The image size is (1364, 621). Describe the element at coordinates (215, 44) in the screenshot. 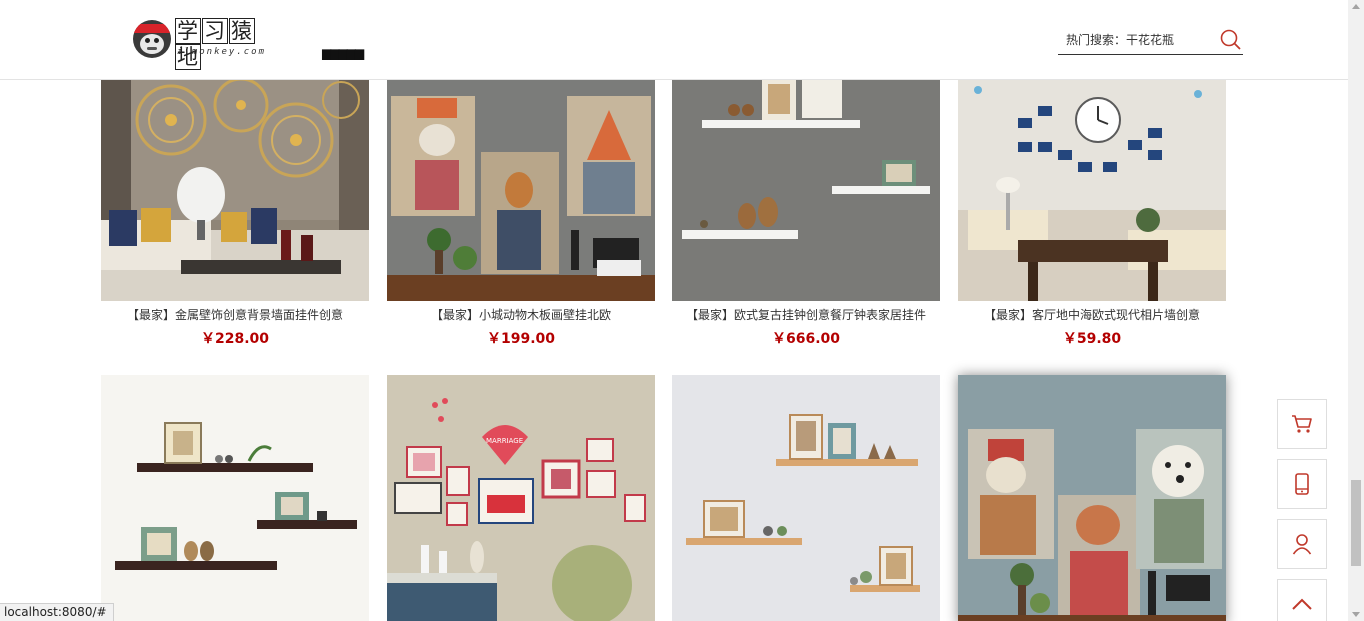

I see `logo-wordmark: 学习猿地` at that location.